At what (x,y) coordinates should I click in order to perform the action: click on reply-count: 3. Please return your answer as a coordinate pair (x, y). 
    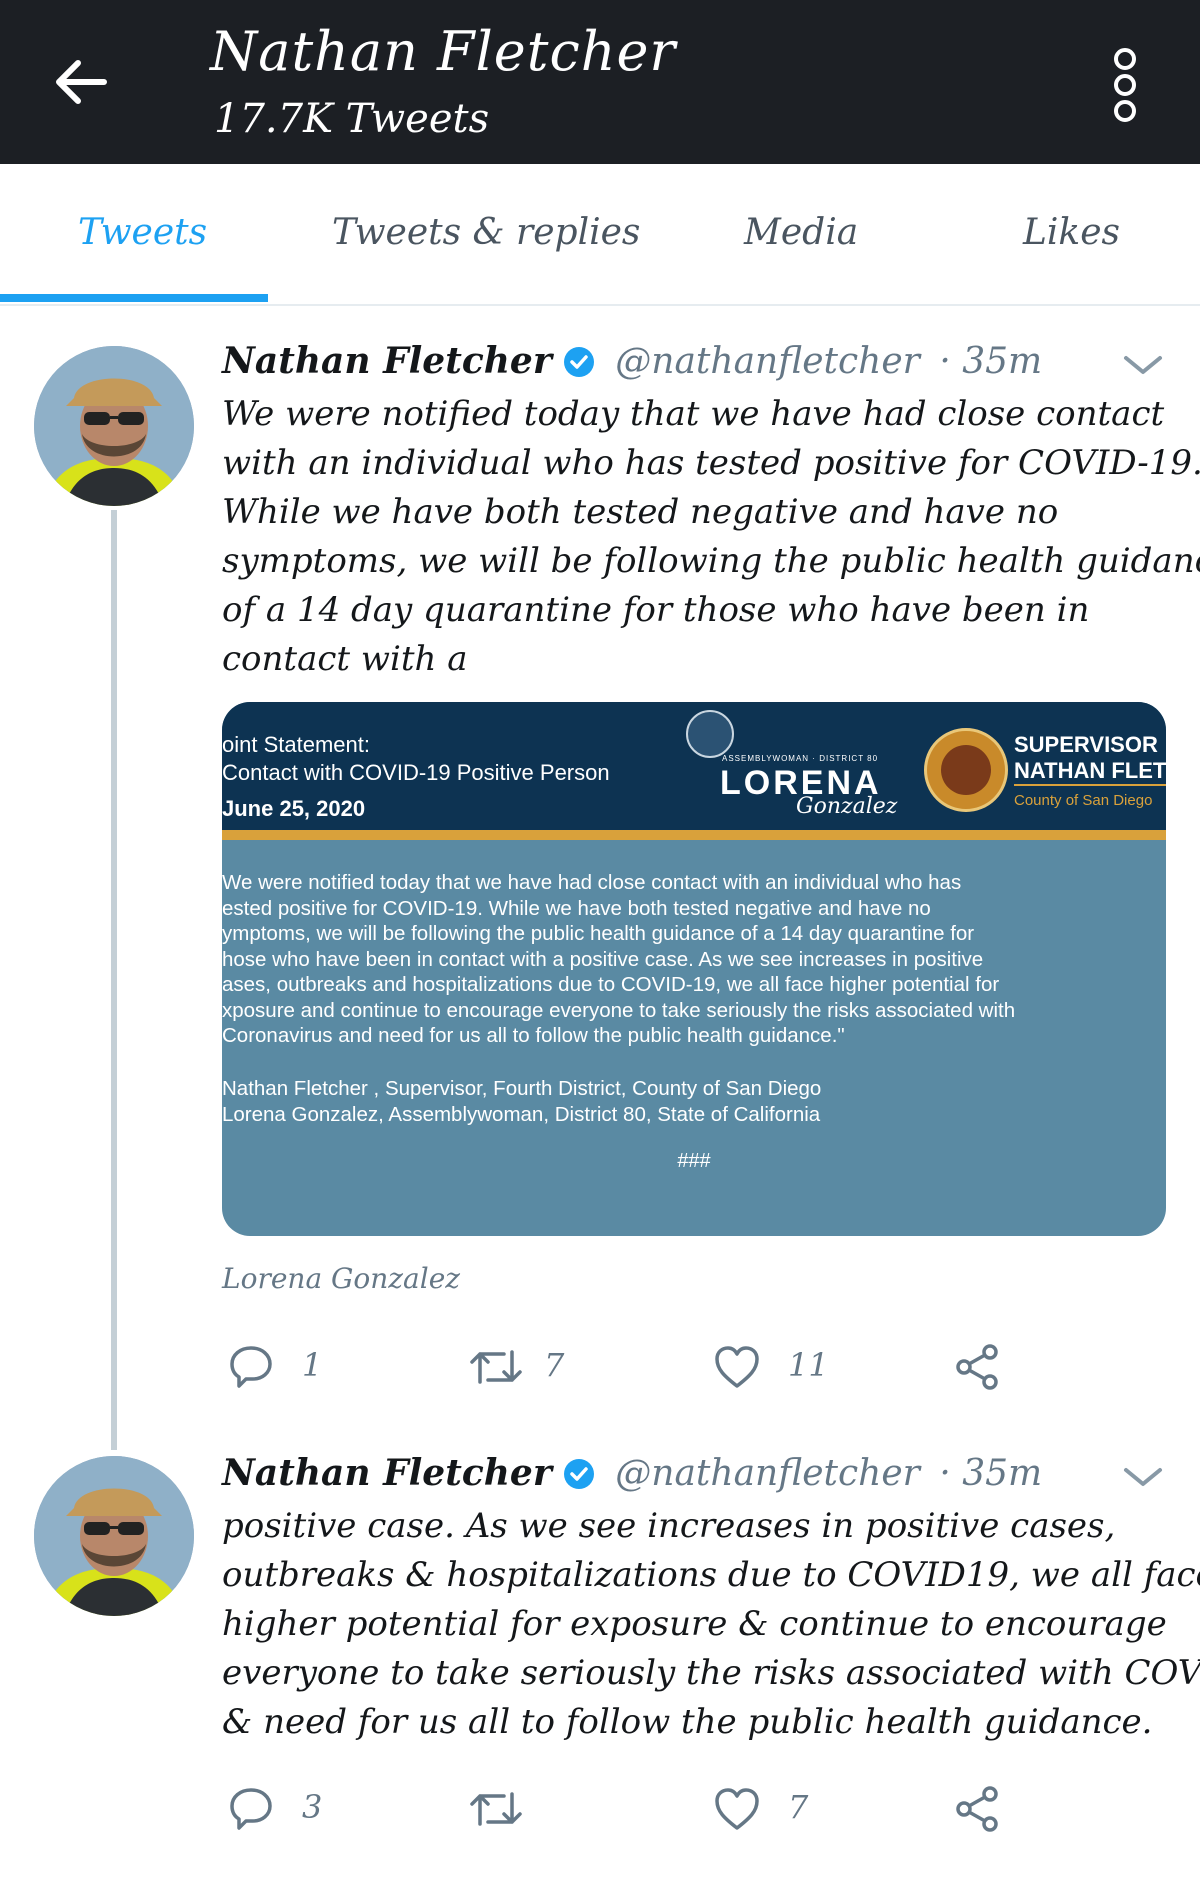
    Looking at the image, I should click on (312, 1807).